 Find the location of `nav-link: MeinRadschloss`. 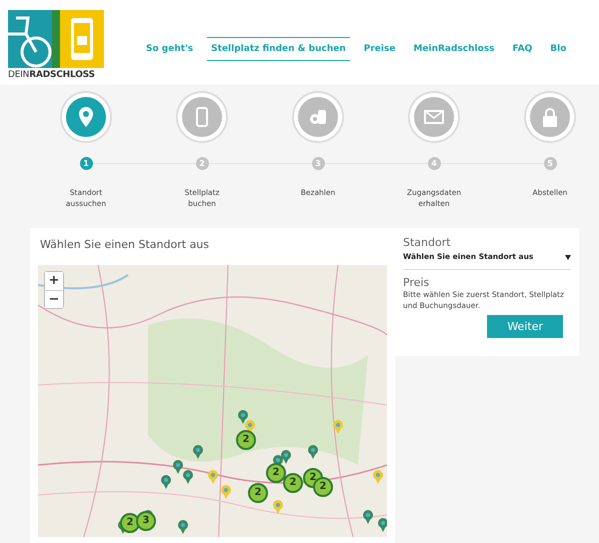

nav-link: MeinRadschloss is located at coordinates (454, 48).